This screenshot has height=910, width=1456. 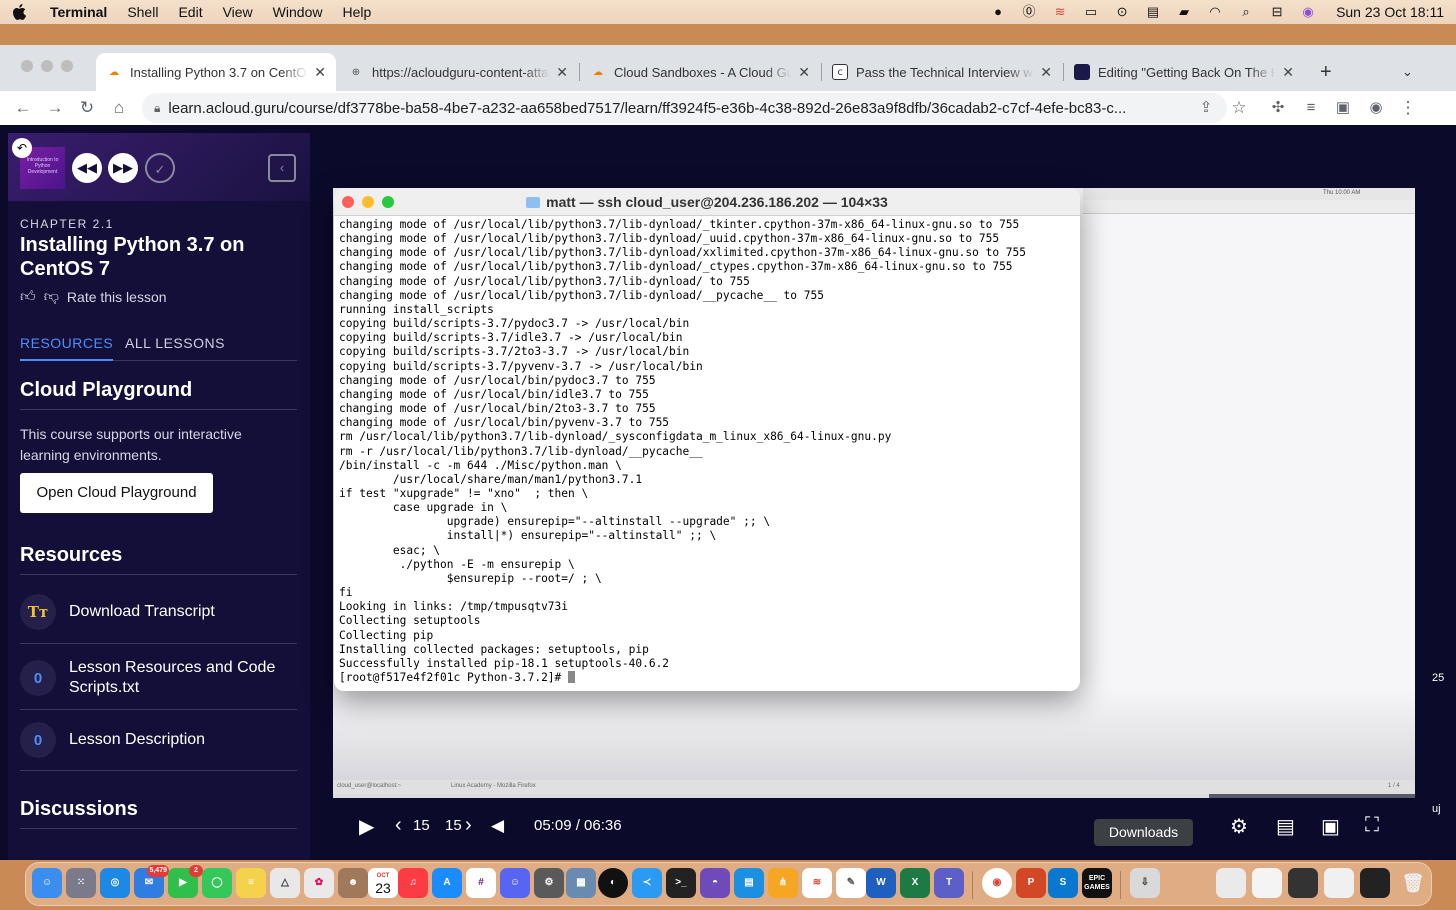 I want to click on teams-icon: T, so click(x=949, y=883).